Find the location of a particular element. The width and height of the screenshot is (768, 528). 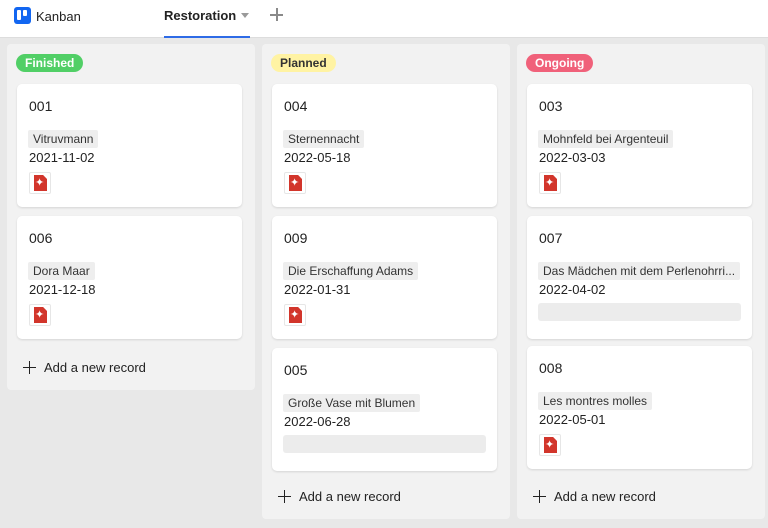

record-id: 001 is located at coordinates (41, 106).